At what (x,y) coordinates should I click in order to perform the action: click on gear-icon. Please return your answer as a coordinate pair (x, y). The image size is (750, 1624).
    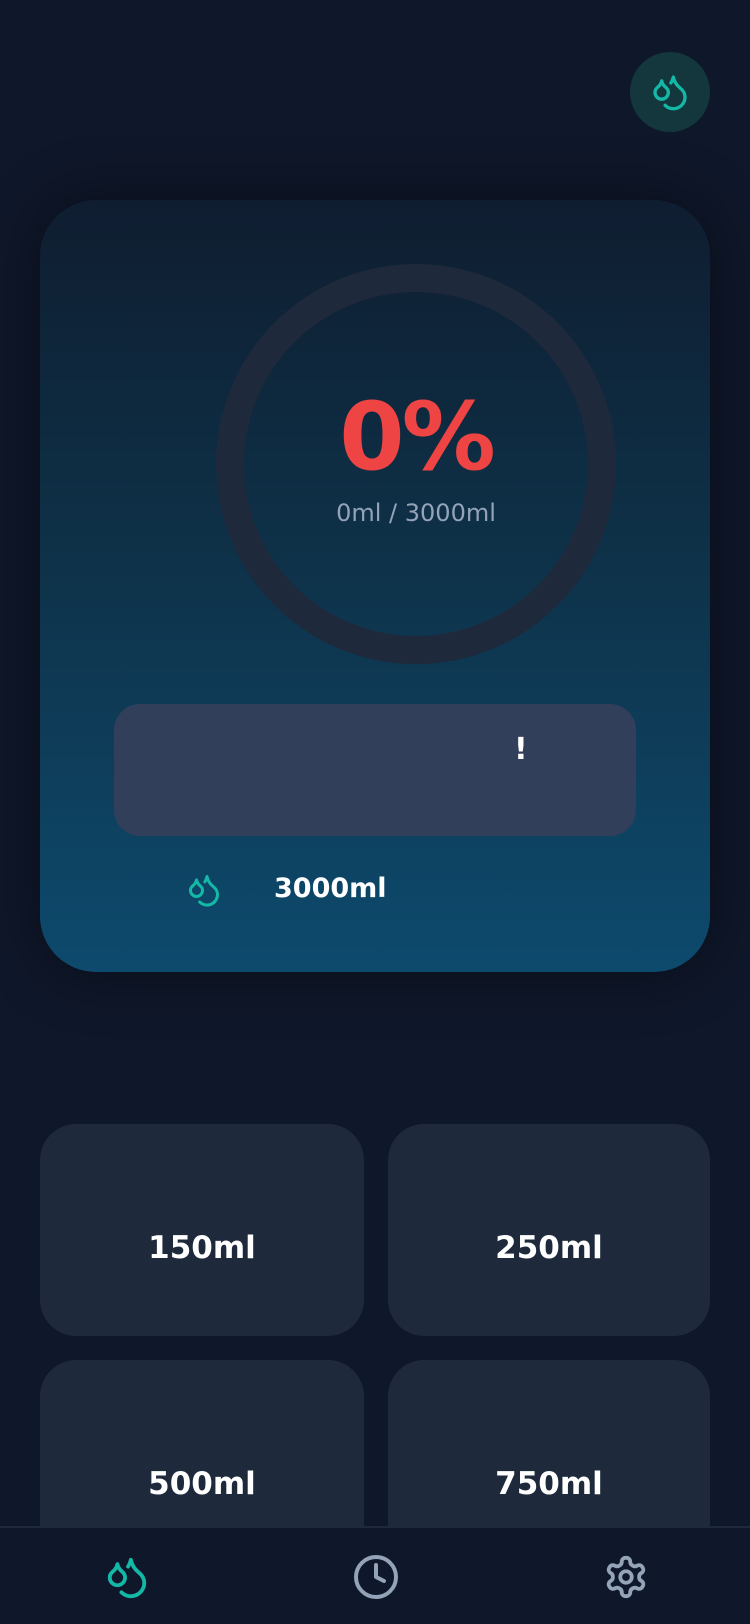
    Looking at the image, I should click on (626, 1577).